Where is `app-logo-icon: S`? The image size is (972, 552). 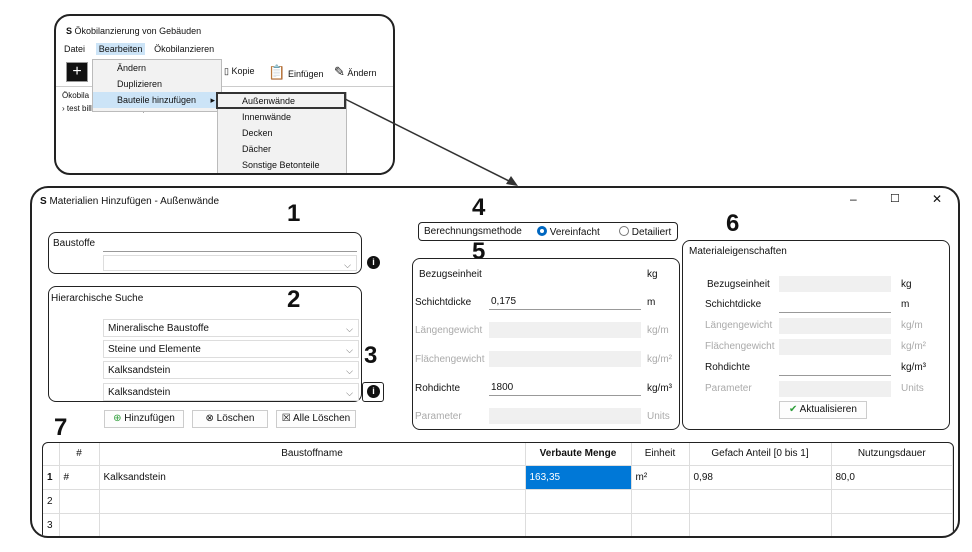
app-logo-icon: S is located at coordinates (43, 201).